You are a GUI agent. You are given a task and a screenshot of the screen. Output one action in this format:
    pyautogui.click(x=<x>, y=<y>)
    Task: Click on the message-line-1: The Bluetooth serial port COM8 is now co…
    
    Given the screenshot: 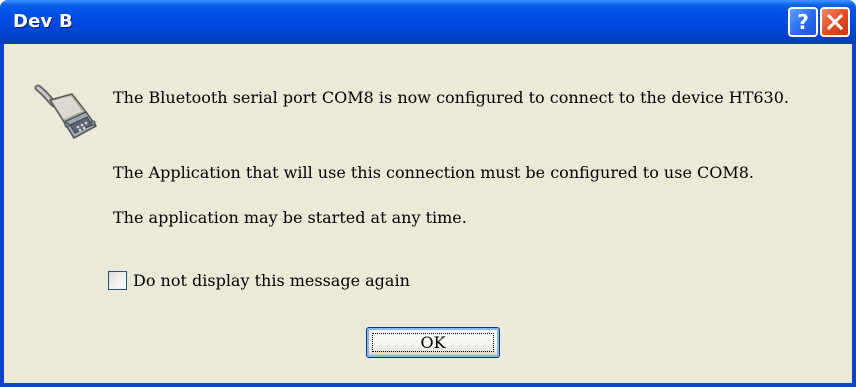 What is the action you would take?
    pyautogui.click(x=451, y=97)
    